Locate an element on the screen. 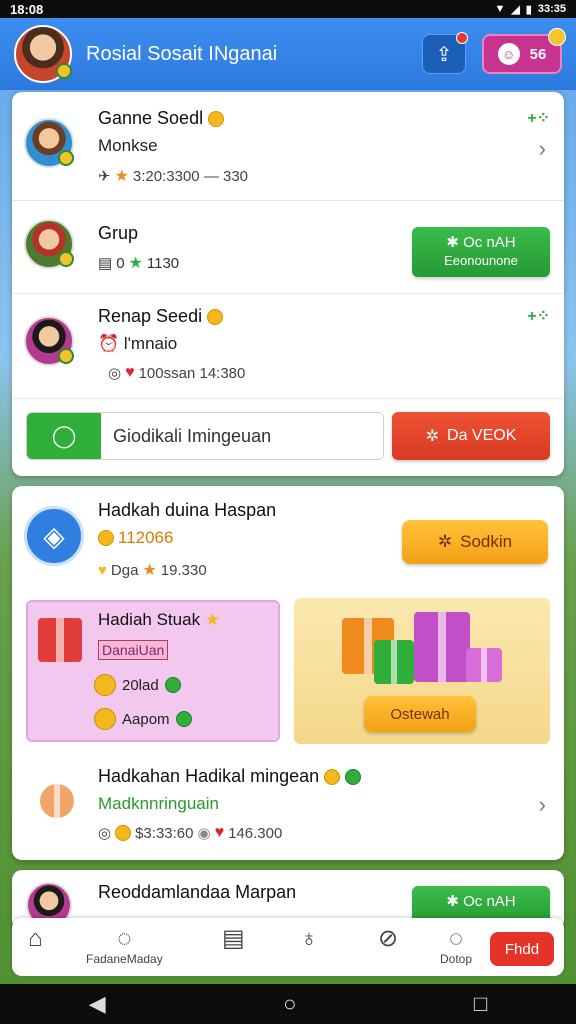 The image size is (576, 1024). coin-balance-button: ☺ 56 is located at coordinates (524, 51).